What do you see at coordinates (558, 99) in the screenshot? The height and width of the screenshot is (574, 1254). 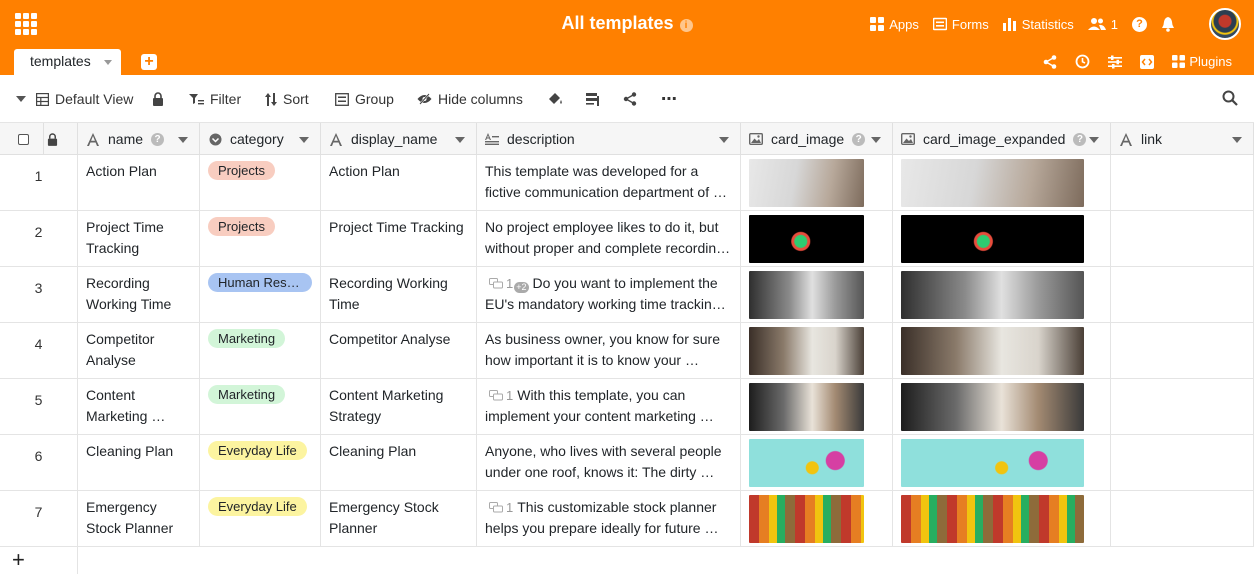 I see `row-color-button` at bounding box center [558, 99].